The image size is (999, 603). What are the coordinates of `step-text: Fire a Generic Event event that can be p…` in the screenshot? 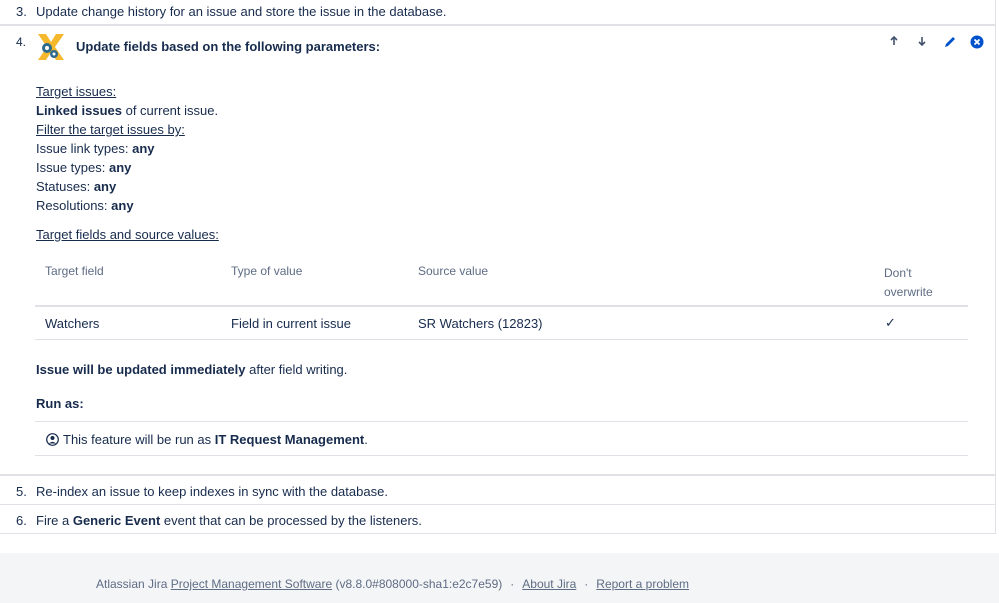 It's located at (229, 520).